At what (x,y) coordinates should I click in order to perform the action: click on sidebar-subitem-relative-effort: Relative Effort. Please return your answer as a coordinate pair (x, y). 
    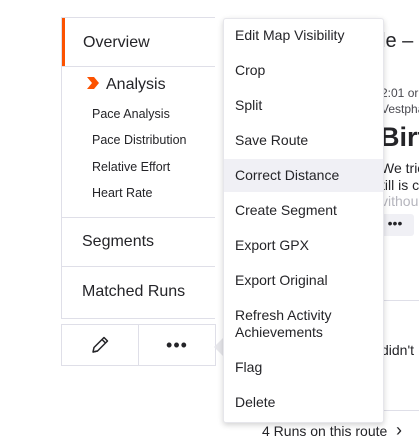
    Looking at the image, I should click on (131, 167).